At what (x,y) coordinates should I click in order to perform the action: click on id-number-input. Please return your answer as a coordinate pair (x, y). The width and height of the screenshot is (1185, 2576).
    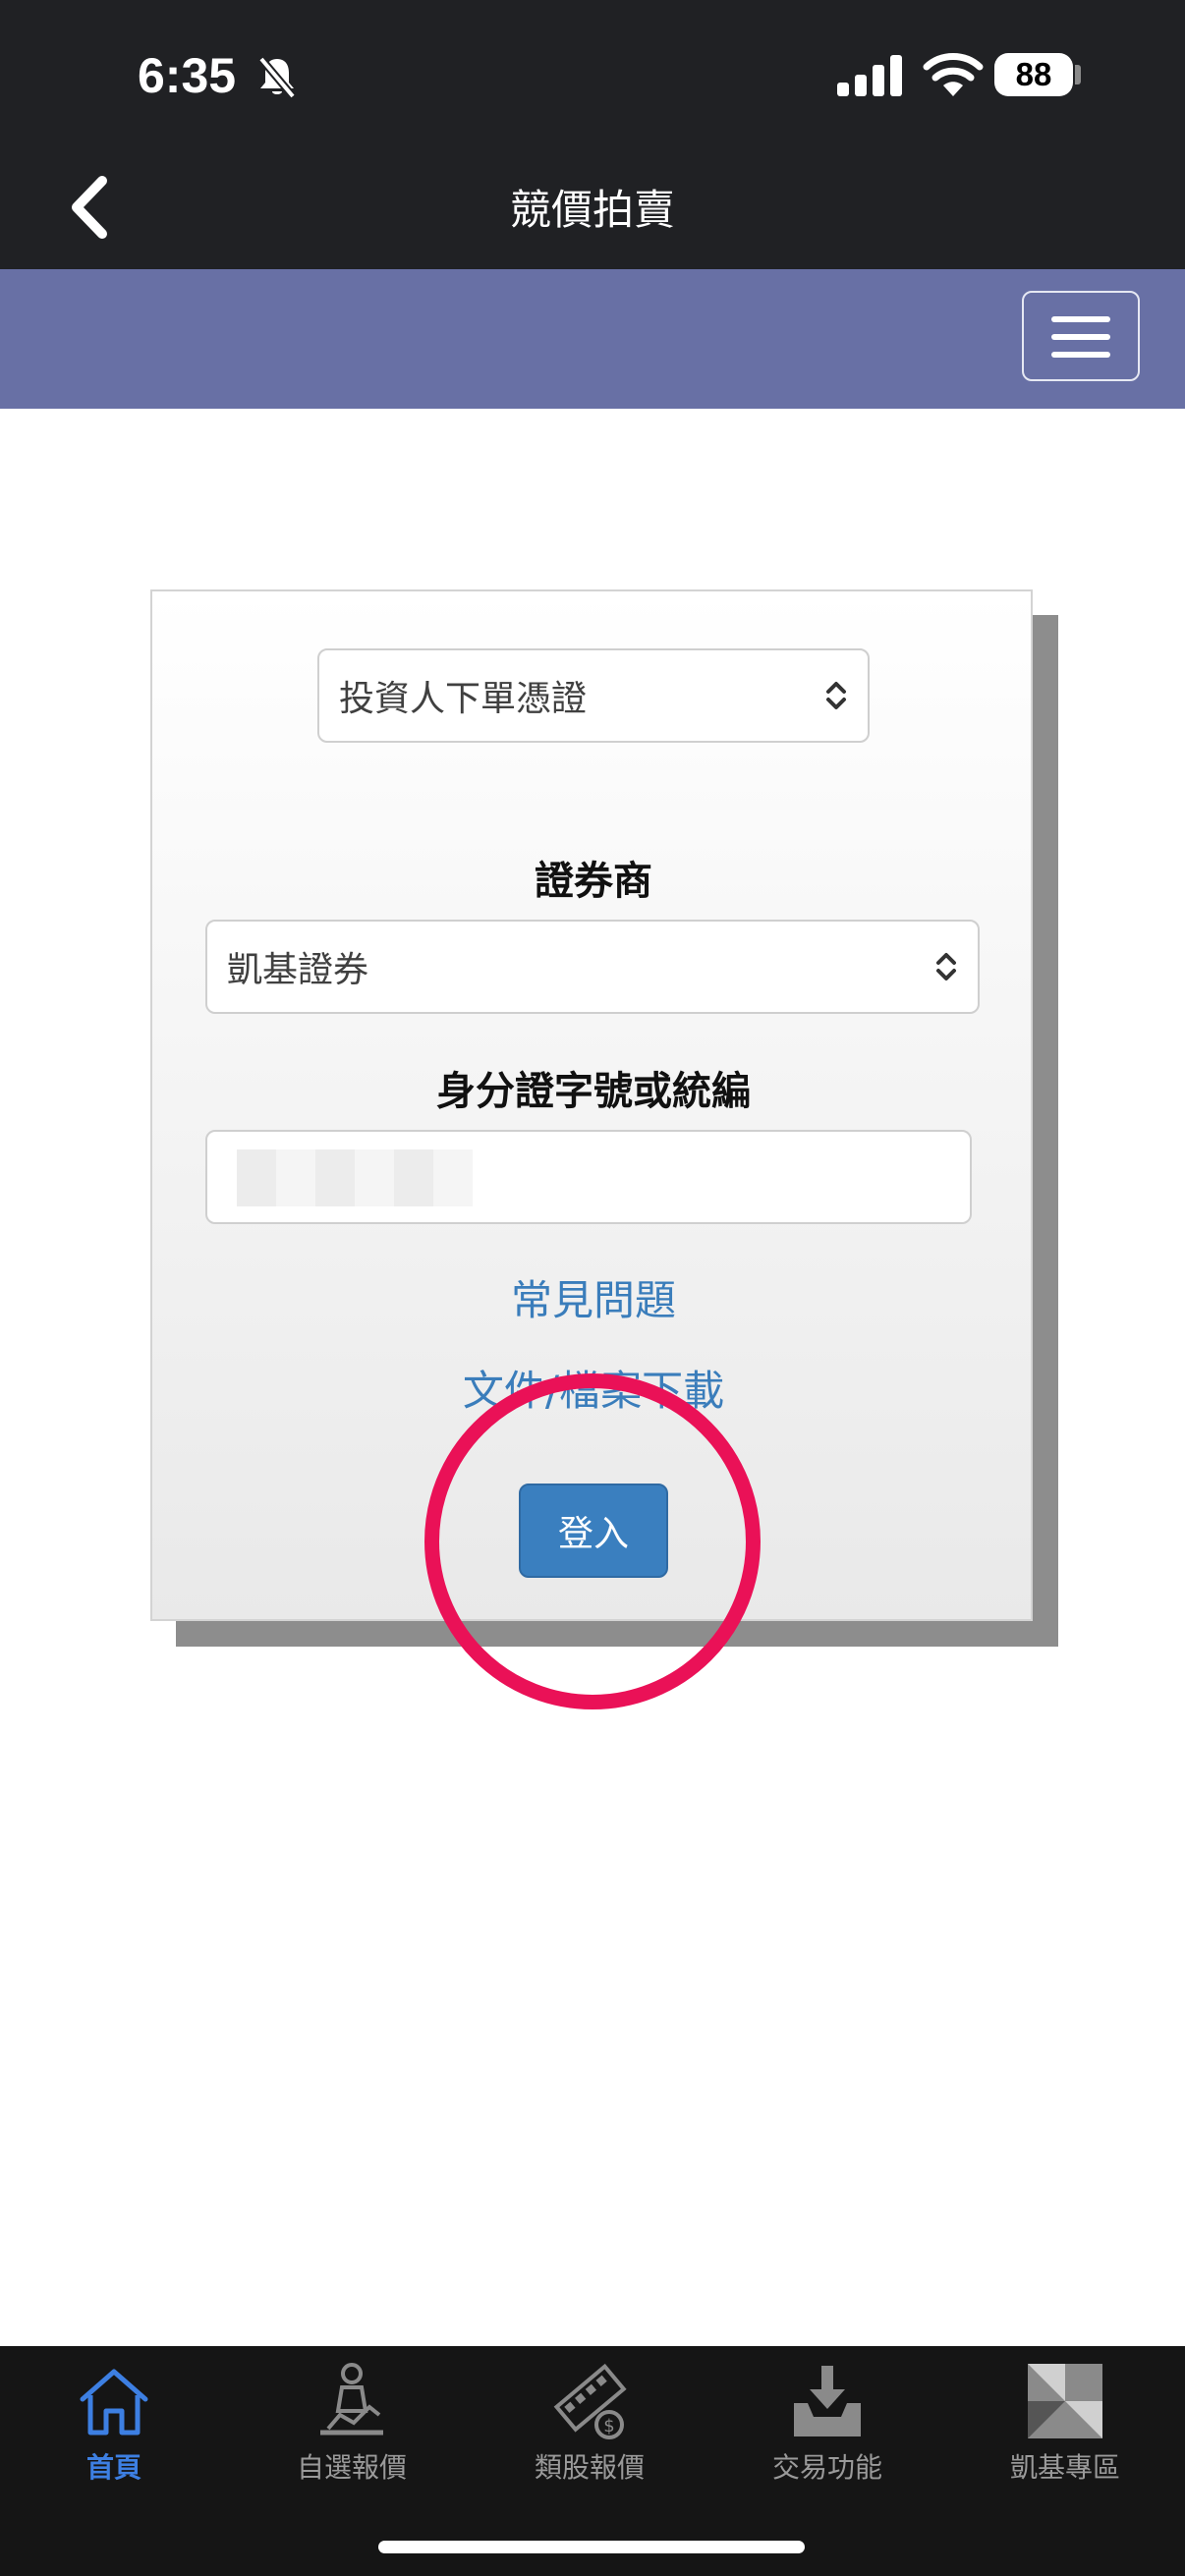
    Looking at the image, I should click on (589, 1177).